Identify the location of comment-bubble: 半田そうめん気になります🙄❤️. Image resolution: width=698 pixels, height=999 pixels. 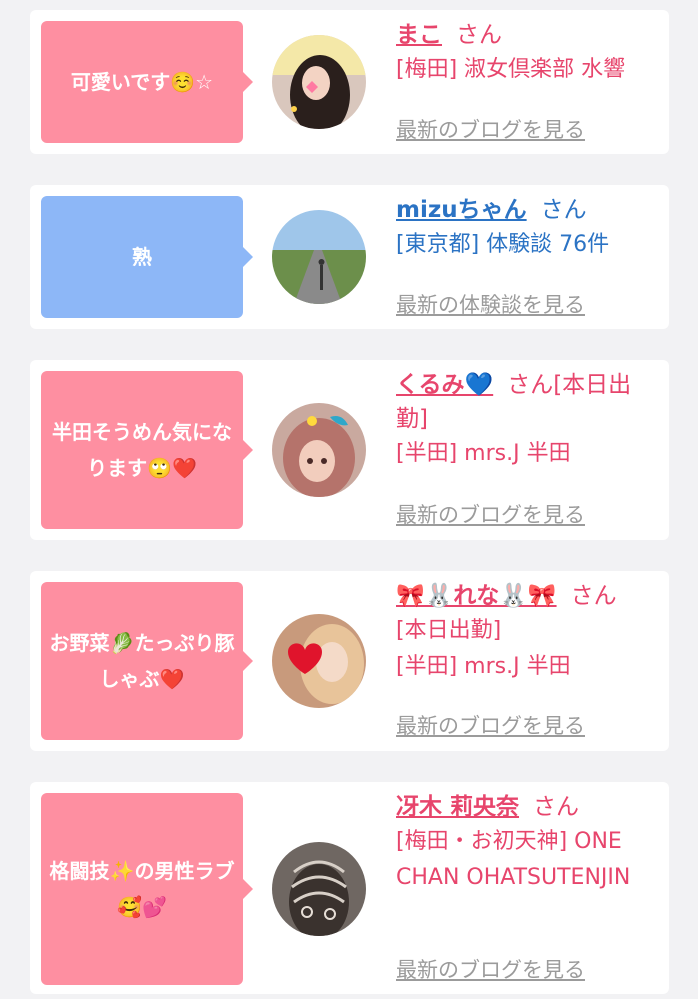
(147, 450).